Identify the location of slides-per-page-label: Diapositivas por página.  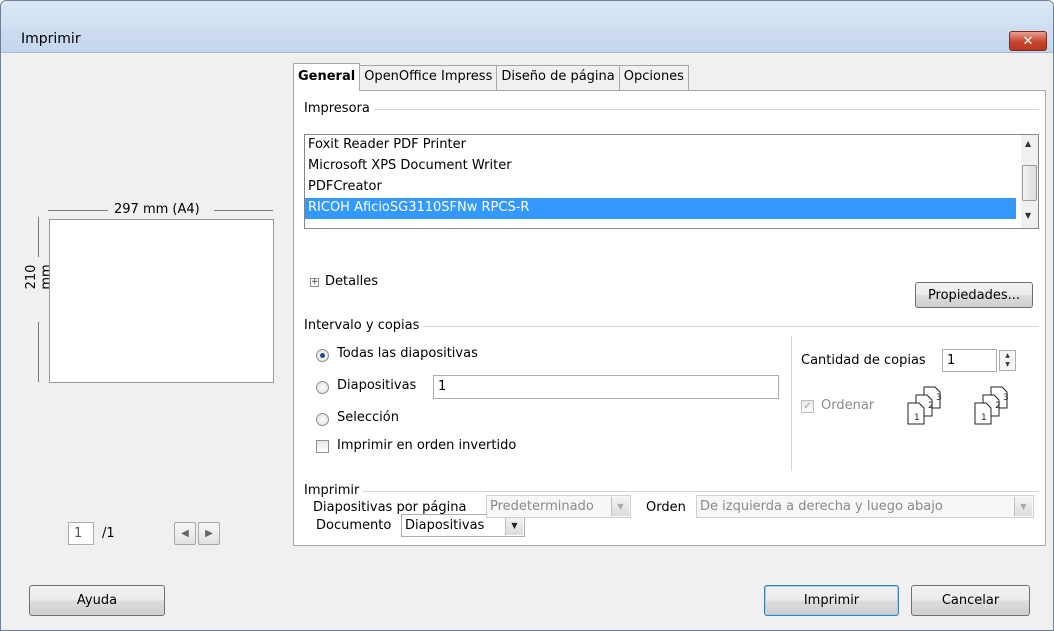
(390, 507).